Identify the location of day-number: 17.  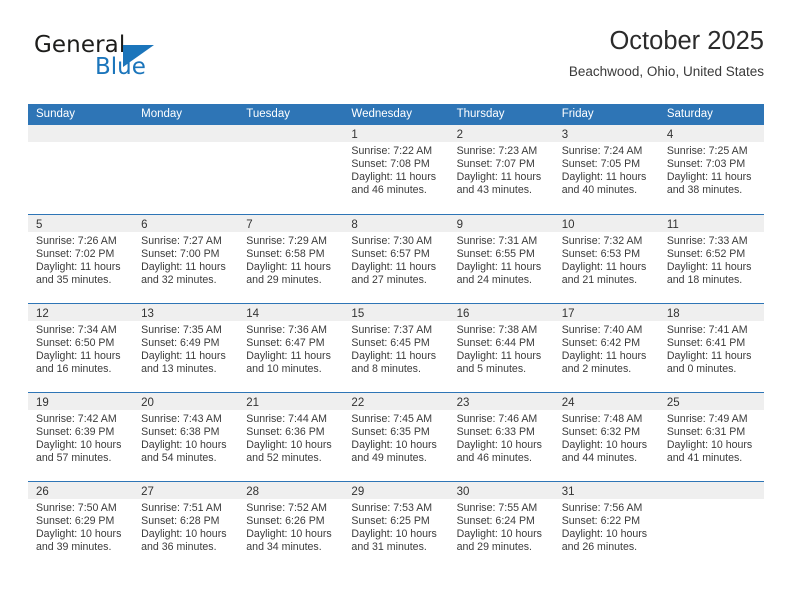
(568, 314).